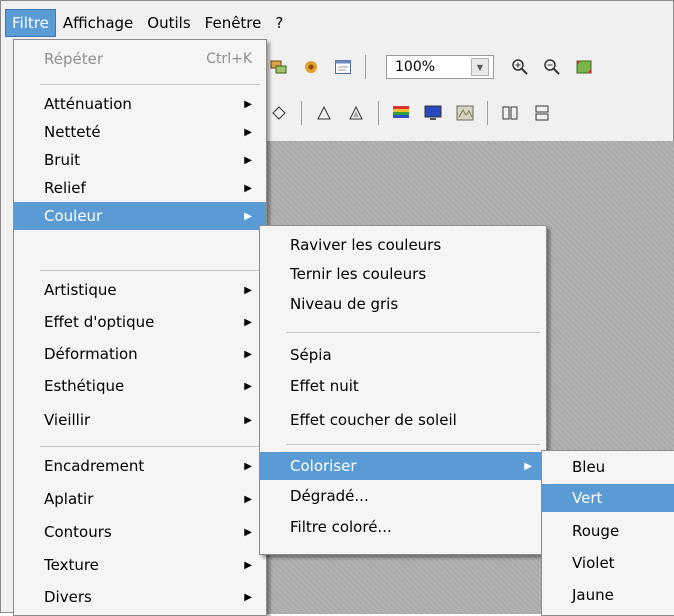 Image resolution: width=674 pixels, height=616 pixels. Describe the element at coordinates (440, 67) in the screenshot. I see `zoom-select: 100% ▼` at that location.